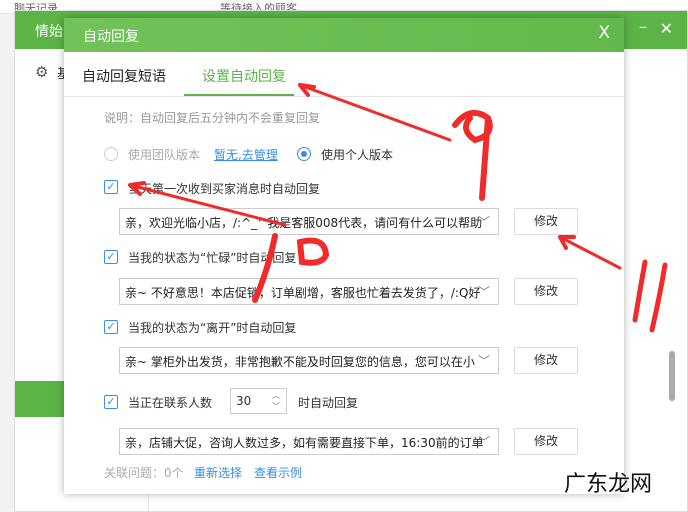 This screenshot has width=688, height=512. I want to click on checkbox-contact-count: ✓, so click(111, 402).